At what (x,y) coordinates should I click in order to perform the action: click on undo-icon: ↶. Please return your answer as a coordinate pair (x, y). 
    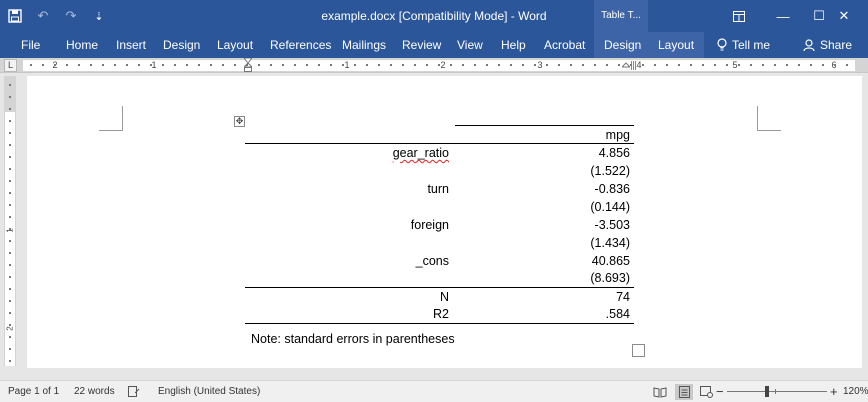
    Looking at the image, I should click on (43, 16).